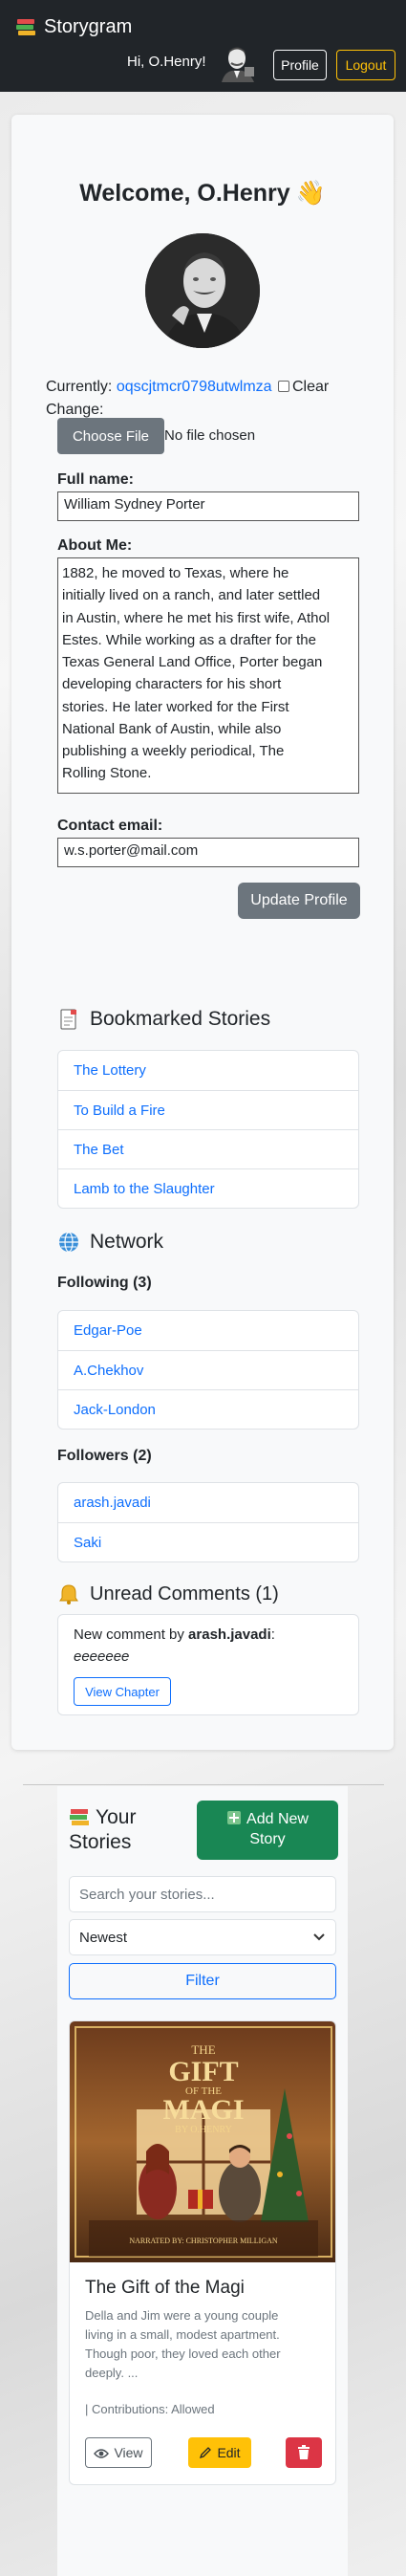  What do you see at coordinates (105, 1456) in the screenshot?
I see `followers-heading: Followers (2)` at bounding box center [105, 1456].